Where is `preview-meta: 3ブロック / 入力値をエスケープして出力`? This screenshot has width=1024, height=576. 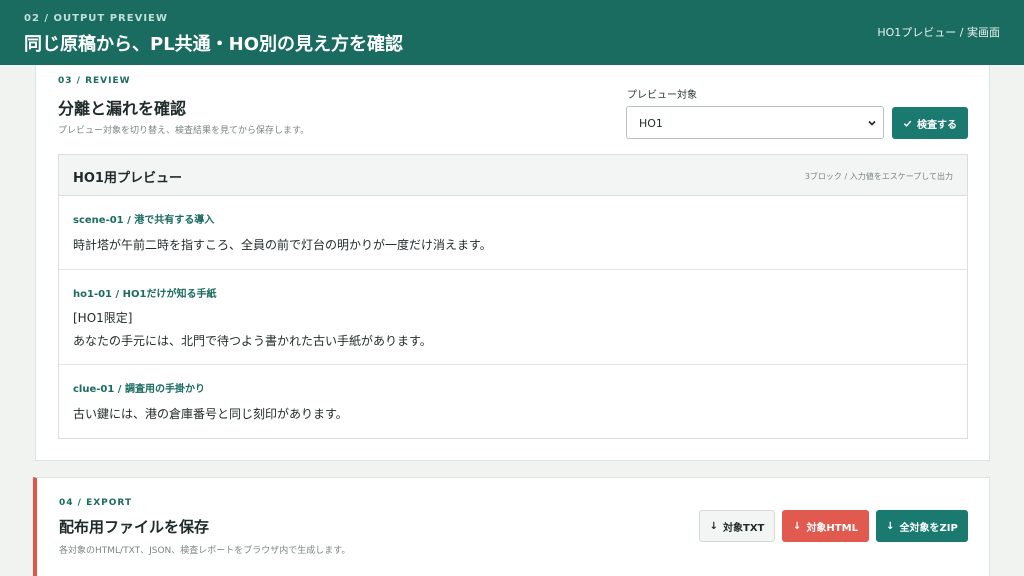 preview-meta: 3ブロック / 入力値をエスケープして出力 is located at coordinates (878, 176).